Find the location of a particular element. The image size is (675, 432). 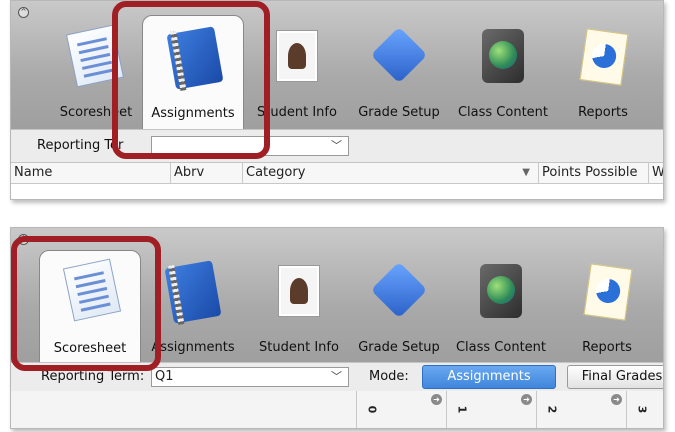

category-header-label: Category is located at coordinates (276, 172).